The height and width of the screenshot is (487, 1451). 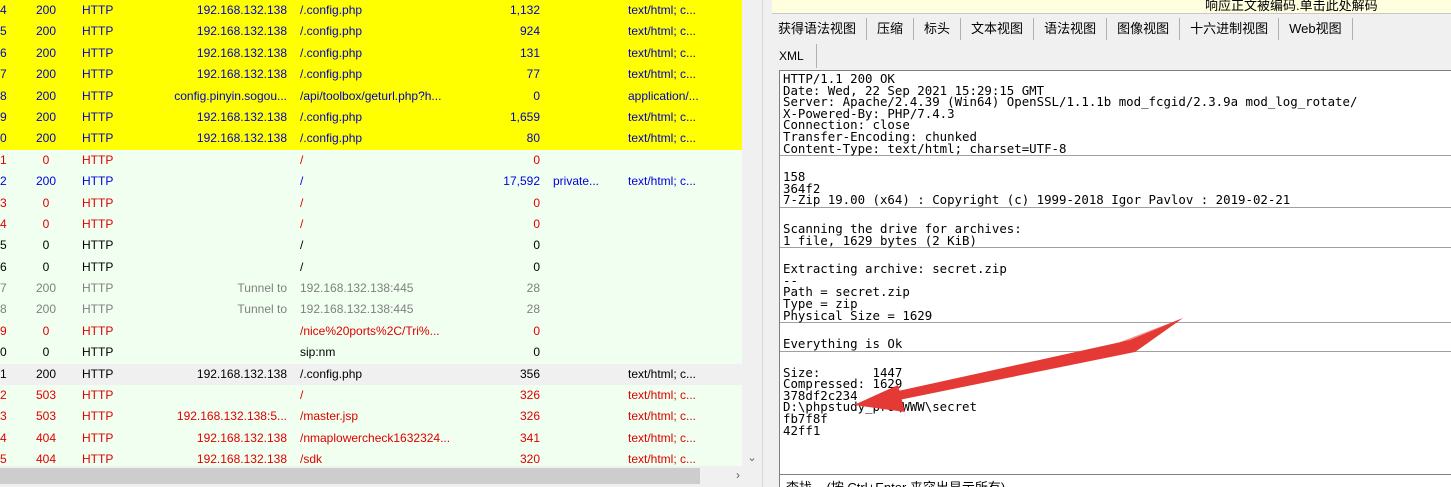 I want to click on session-list-horizontal-scrollbar: ›, so click(x=381, y=476).